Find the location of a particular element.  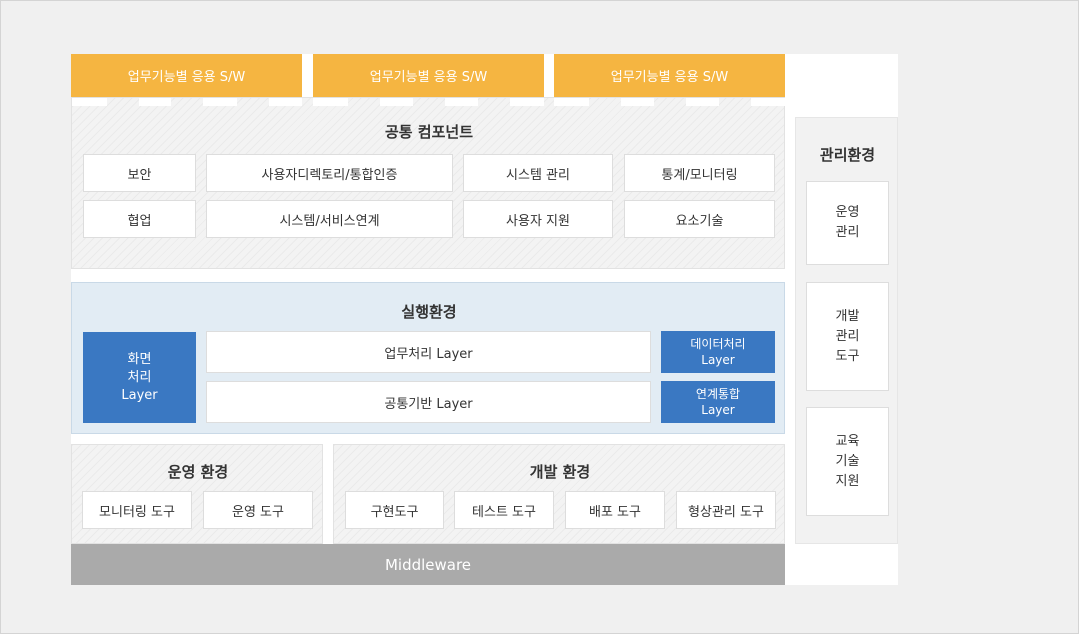

middleware-bar: Middleware is located at coordinates (428, 564).